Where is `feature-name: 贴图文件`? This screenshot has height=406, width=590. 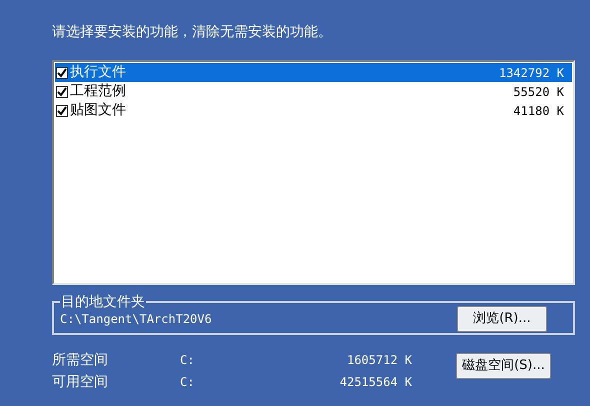
feature-name: 贴图文件 is located at coordinates (98, 110).